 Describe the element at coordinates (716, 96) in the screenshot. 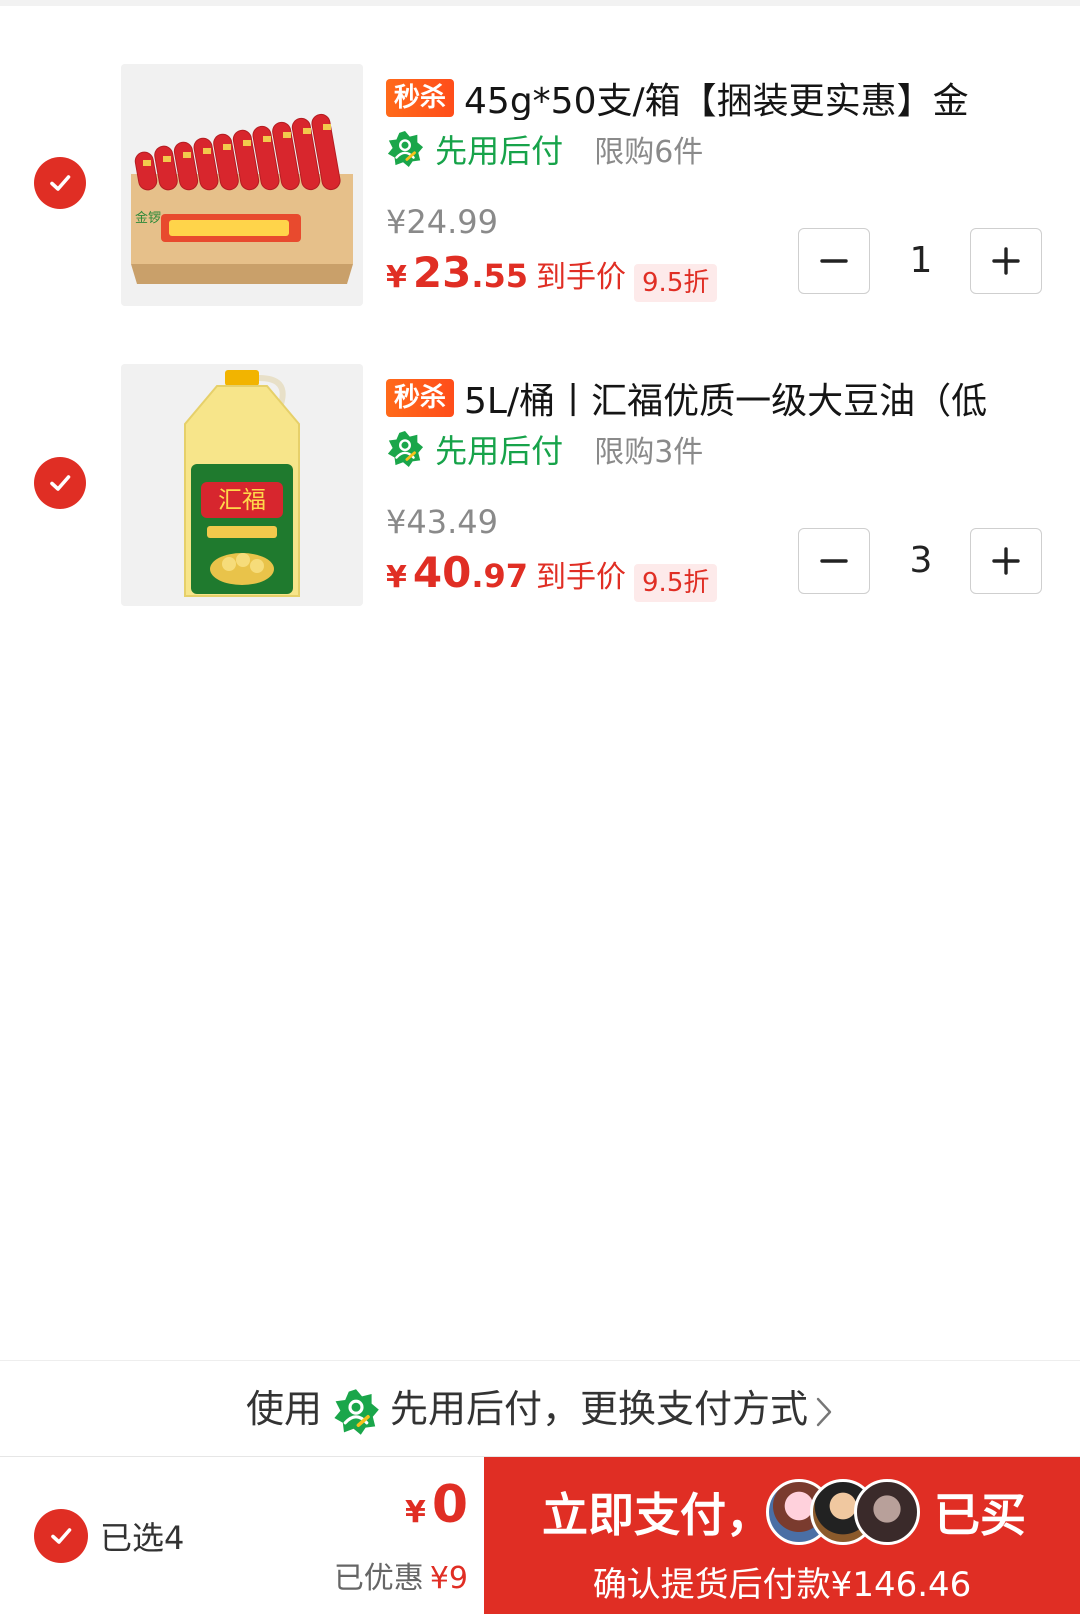

I see `product-title: 45g*50支/箱【捆装更实惠】金` at that location.